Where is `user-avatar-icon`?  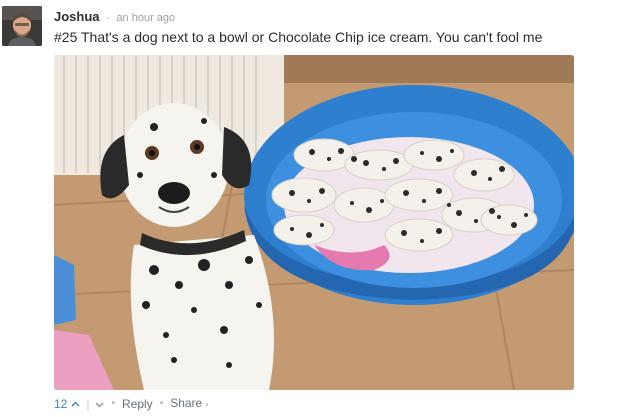 user-avatar-icon is located at coordinates (22, 26).